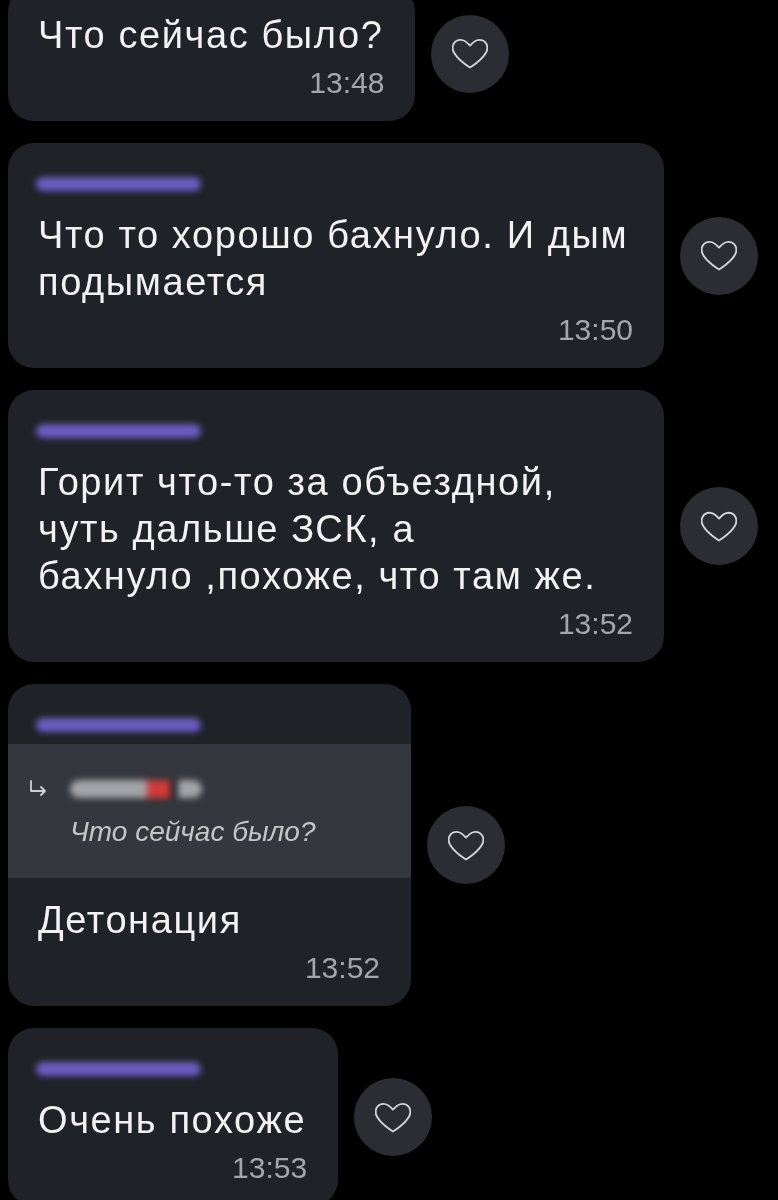  I want to click on message-time: 13:48, so click(347, 83).